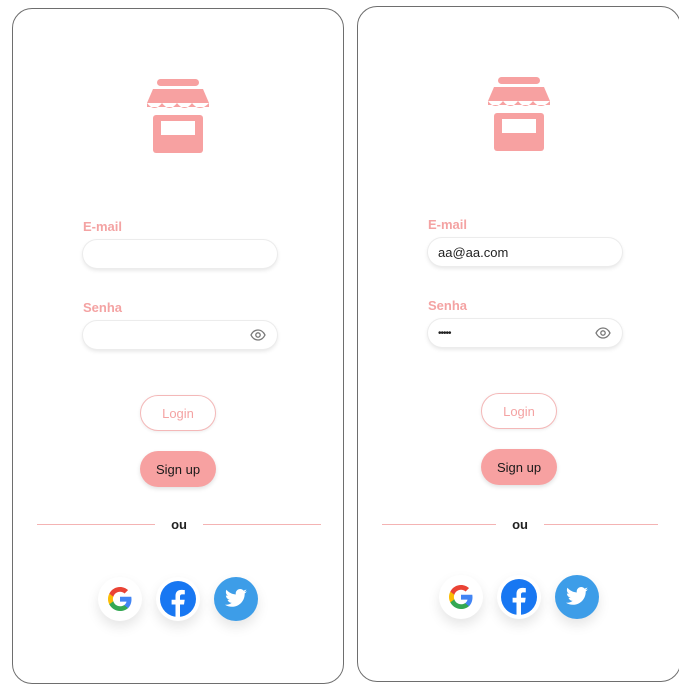 This screenshot has height=684, width=679. I want to click on password-field: •••••, so click(525, 333).